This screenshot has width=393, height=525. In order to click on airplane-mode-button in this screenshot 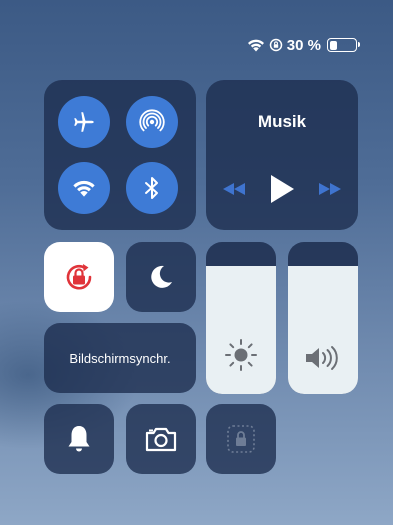, I will do `click(84, 122)`.